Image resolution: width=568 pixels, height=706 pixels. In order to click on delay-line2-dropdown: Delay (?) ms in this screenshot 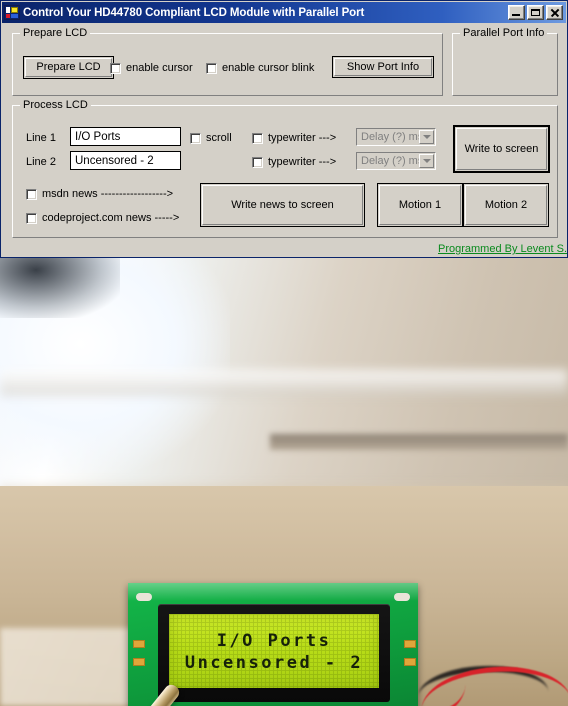, I will do `click(396, 161)`.